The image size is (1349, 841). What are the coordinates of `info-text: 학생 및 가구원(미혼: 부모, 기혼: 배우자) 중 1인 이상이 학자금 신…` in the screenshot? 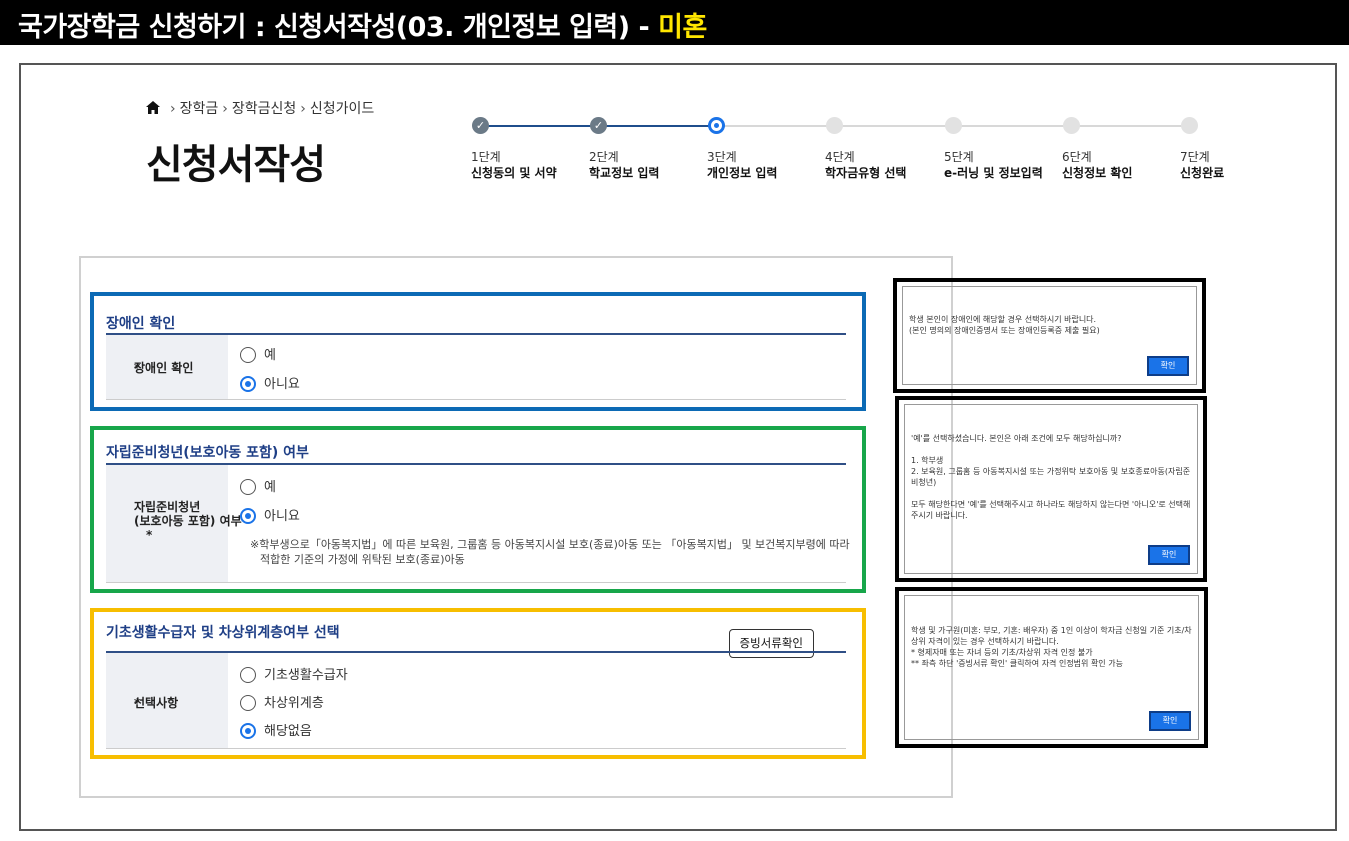 It's located at (1051, 647).